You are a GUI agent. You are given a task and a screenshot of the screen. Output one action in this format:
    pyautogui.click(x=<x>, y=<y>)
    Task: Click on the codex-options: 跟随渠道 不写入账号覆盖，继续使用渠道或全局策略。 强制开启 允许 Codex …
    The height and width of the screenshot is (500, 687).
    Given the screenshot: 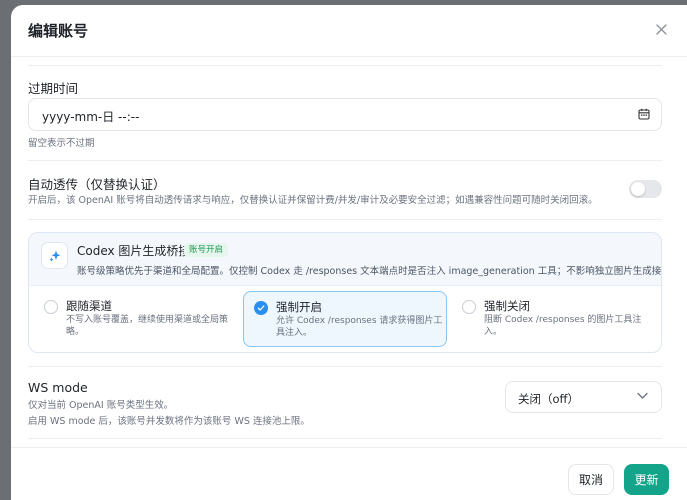 What is the action you would take?
    pyautogui.click(x=345, y=318)
    